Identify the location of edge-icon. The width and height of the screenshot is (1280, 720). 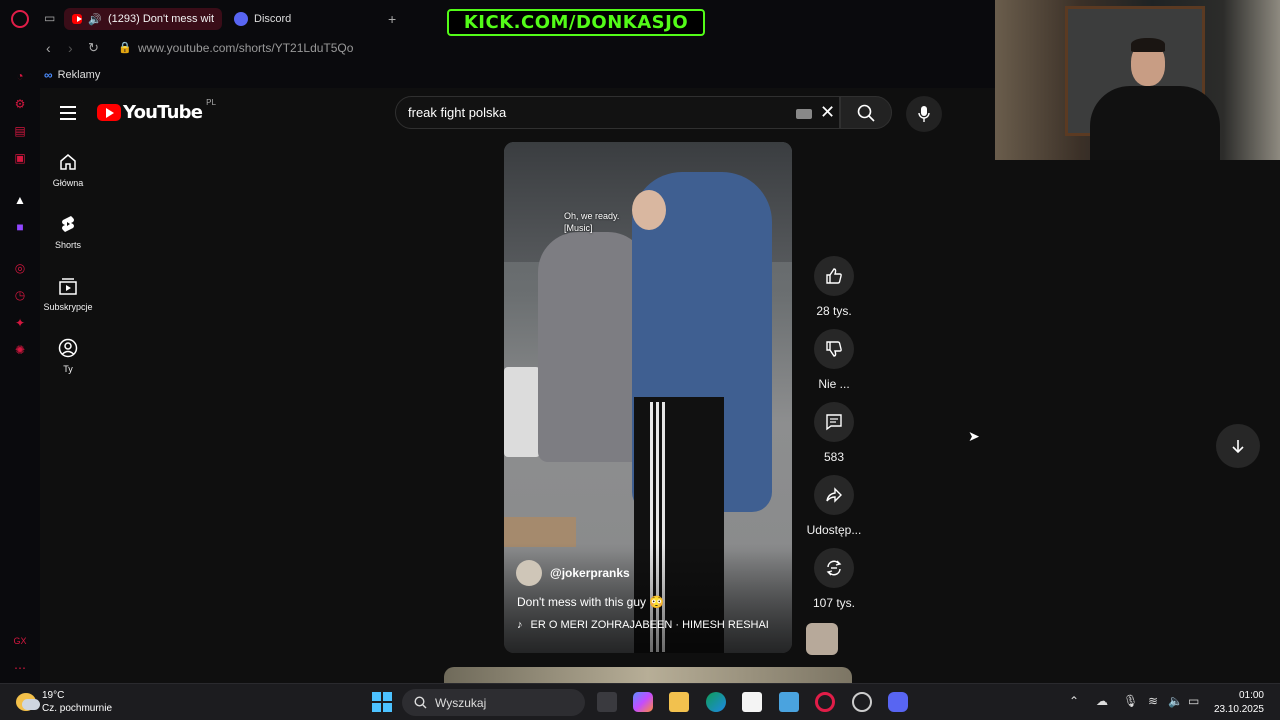
(716, 702).